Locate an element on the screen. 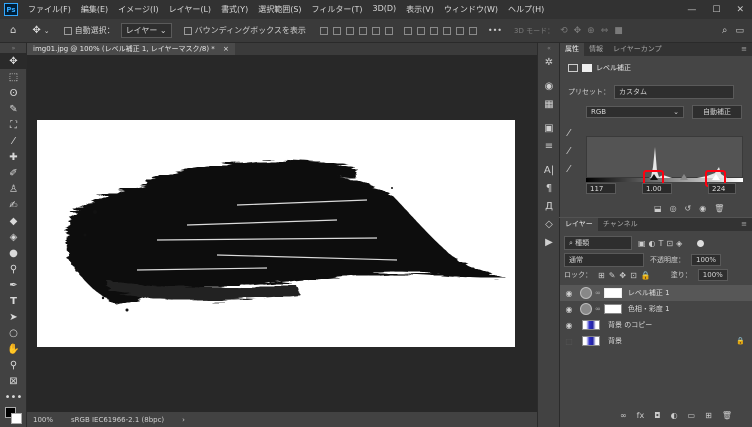 This screenshot has width=752, height=427. shape-tool-button: ○ is located at coordinates (13, 333).